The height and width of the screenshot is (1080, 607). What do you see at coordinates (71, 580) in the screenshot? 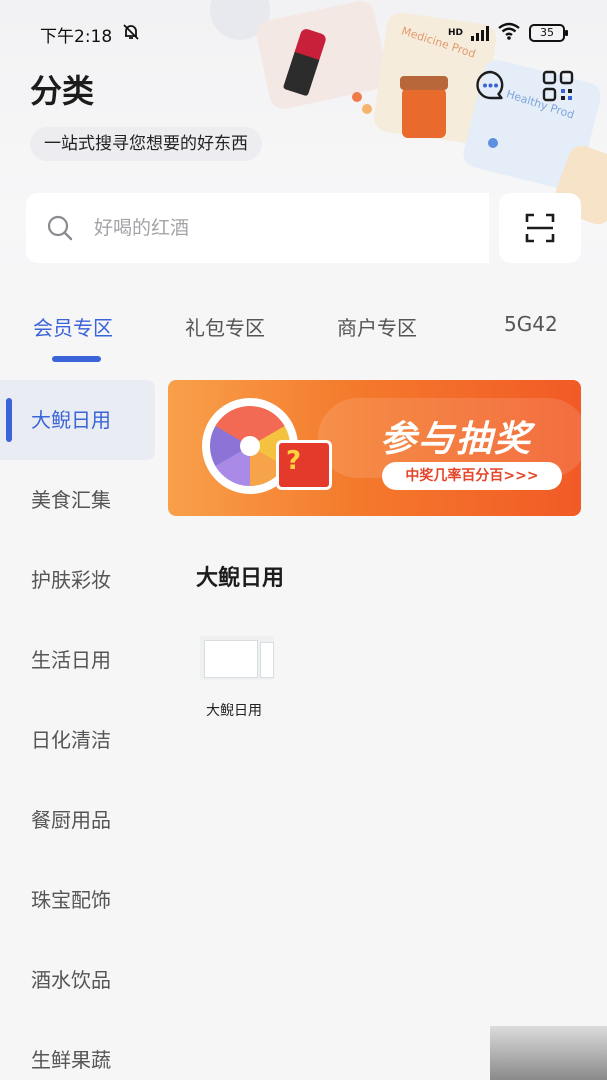
I see `sidebar-item-label: 护肤彩妆` at bounding box center [71, 580].